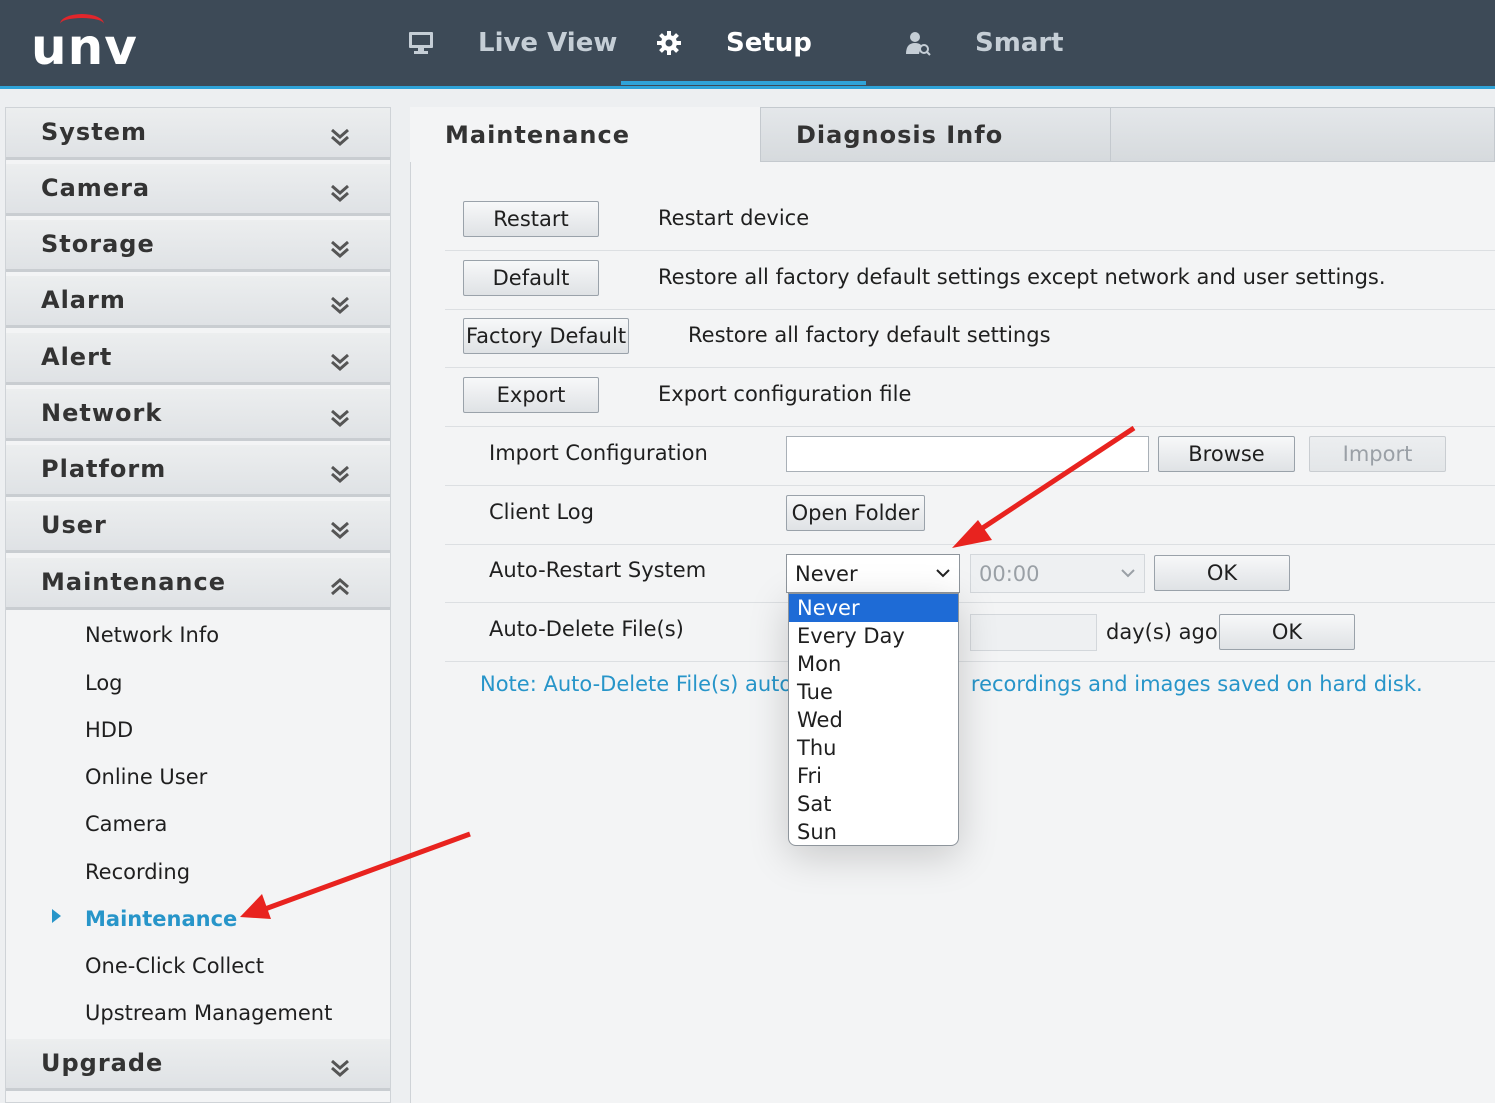 Image resolution: width=1495 pixels, height=1103 pixels. Describe the element at coordinates (873, 636) in the screenshot. I see `dropdown-option: Every Day` at that location.